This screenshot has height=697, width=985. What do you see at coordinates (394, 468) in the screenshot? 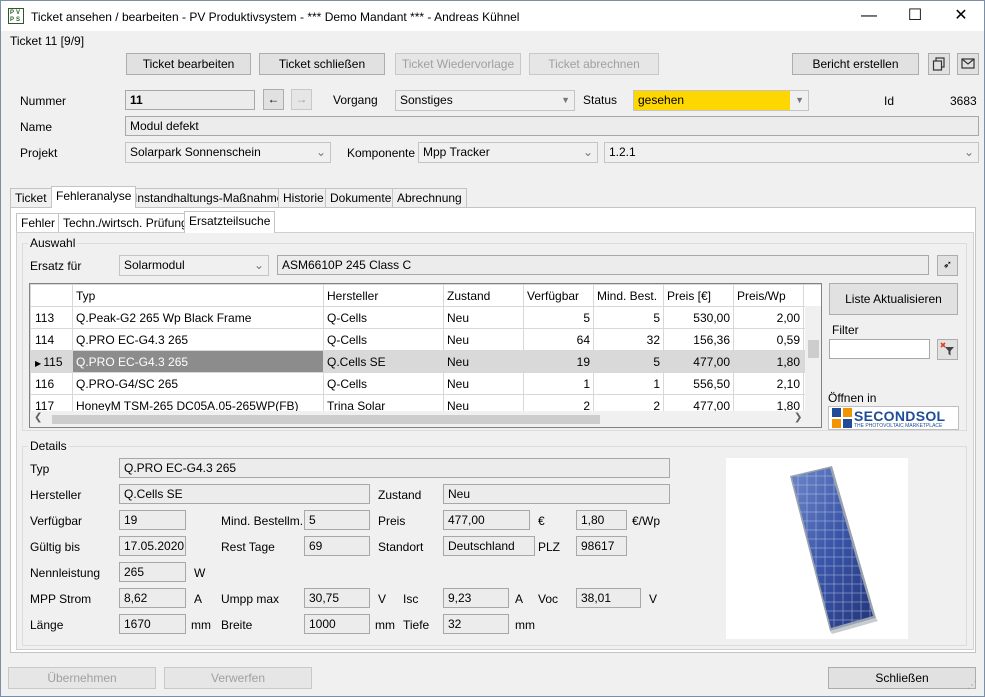
I see `typ-field: Q.PRO EC-G4.3 265` at bounding box center [394, 468].